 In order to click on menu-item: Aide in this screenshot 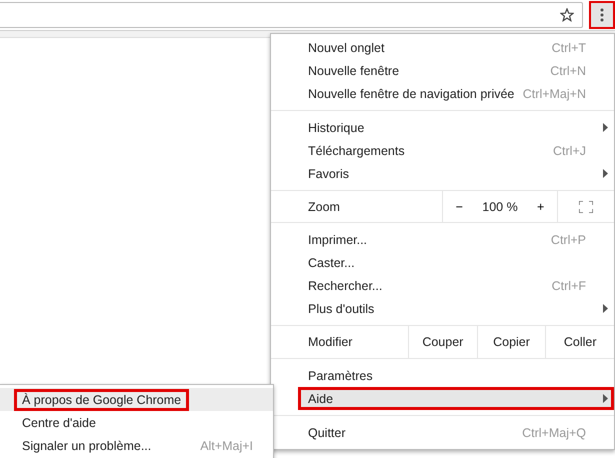, I will do `click(456, 398)`.